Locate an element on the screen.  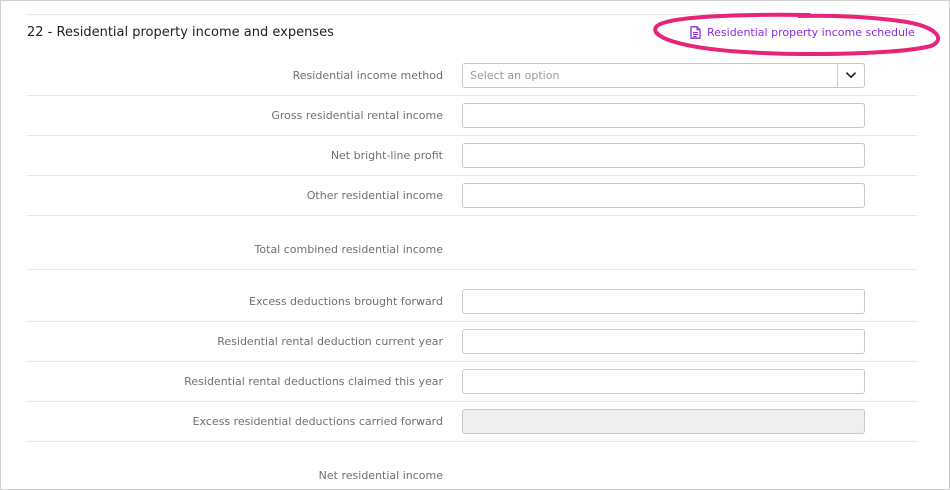
row-total-combined-residential-income: Total combined residential income is located at coordinates (472, 243).